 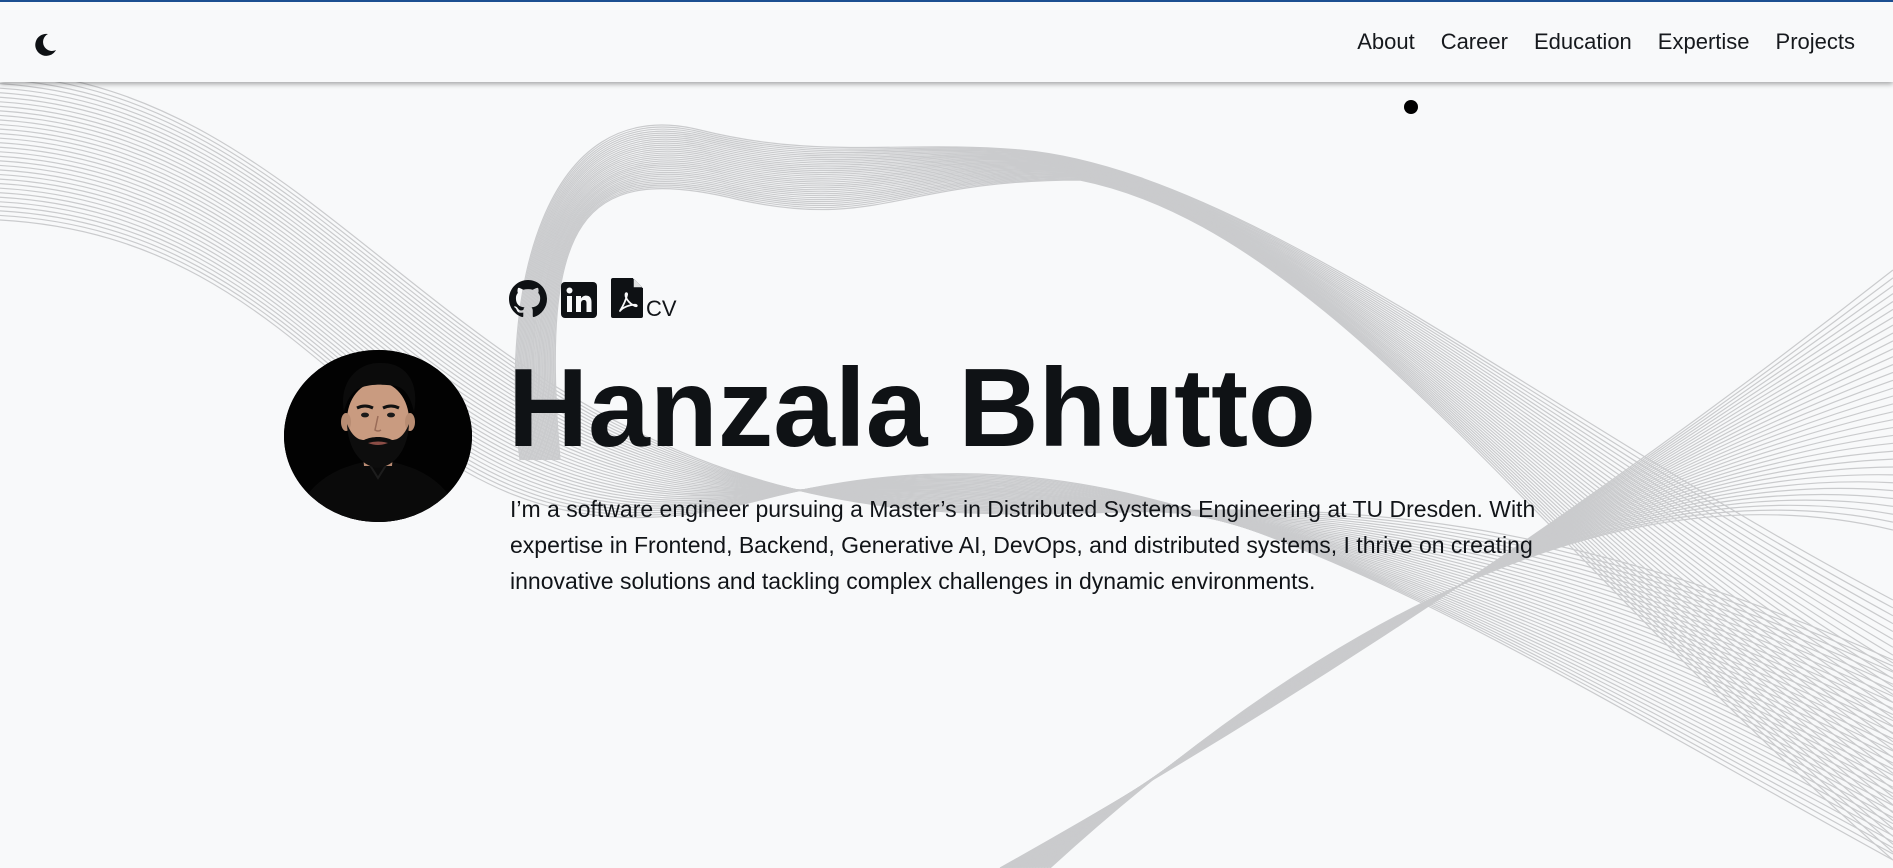 I want to click on github-icon, so click(x=528, y=299).